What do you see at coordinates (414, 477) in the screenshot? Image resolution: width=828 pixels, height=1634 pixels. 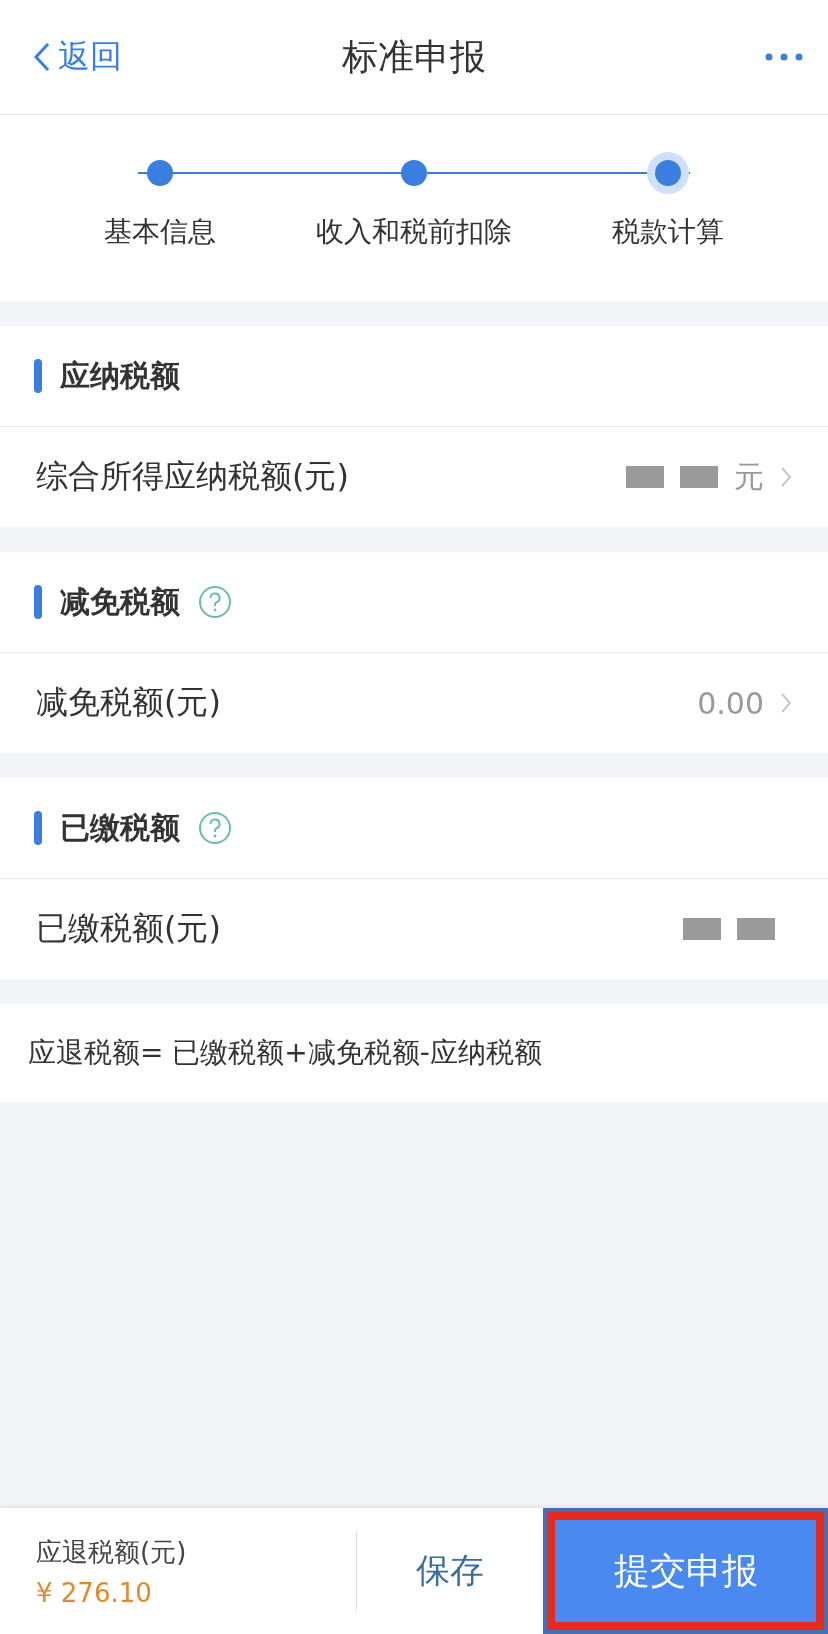 I see `amount-row: 综合所得应纳税额(元) 元` at bounding box center [414, 477].